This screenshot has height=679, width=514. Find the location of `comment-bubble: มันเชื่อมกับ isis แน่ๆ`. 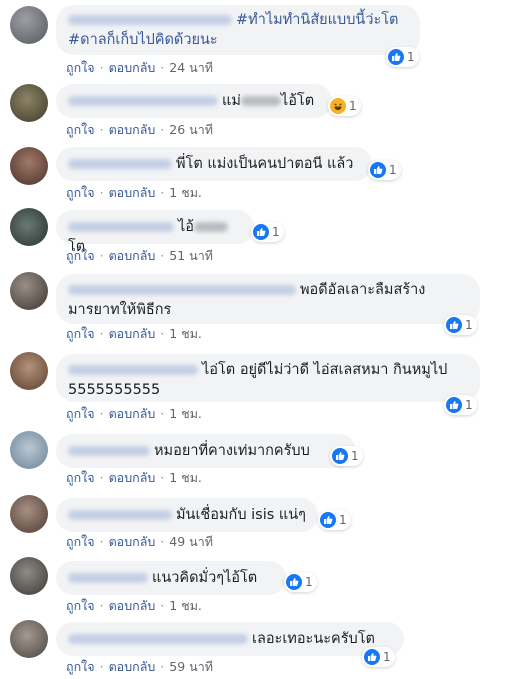

comment-bubble: มันเชื่อมกับ isis แน่ๆ is located at coordinates (187, 515).